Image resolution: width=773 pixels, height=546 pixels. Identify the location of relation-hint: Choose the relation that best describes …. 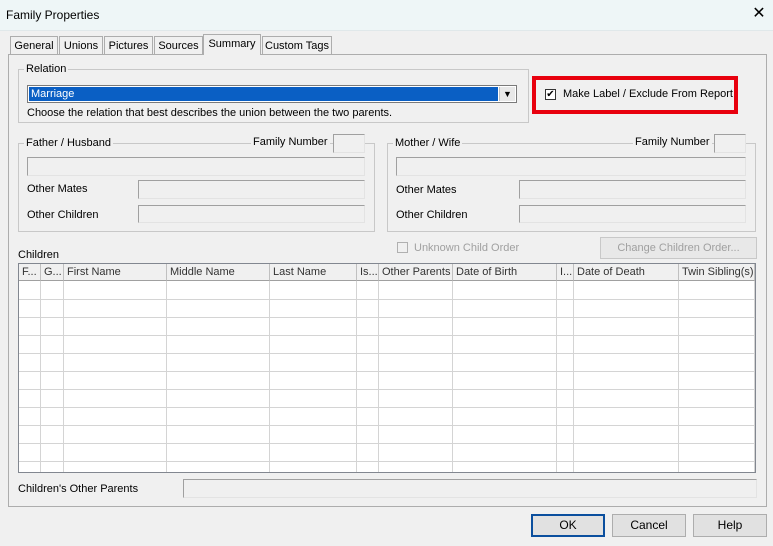
(210, 113).